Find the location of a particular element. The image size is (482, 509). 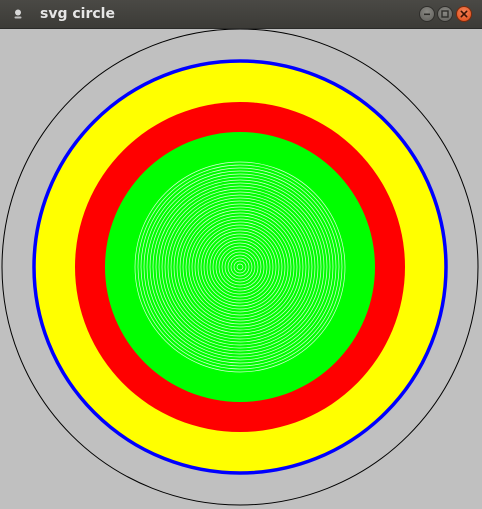

title-bar: svg circle is located at coordinates (241, 14).